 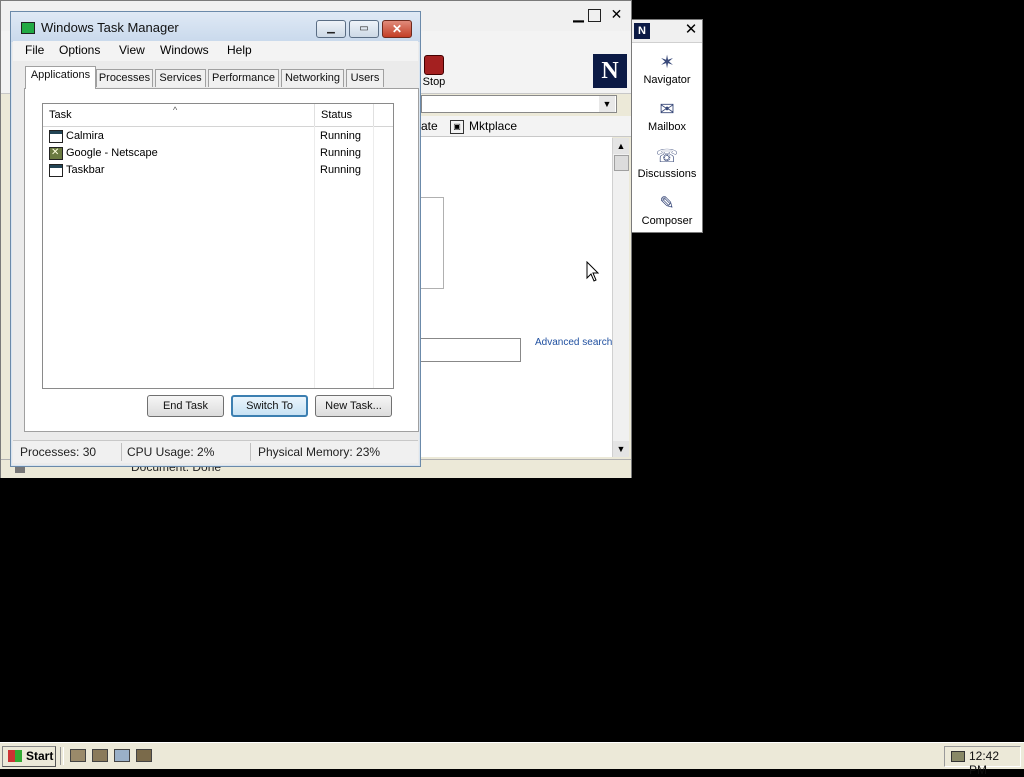 I want to click on maximize-button: ▭, so click(x=364, y=29).